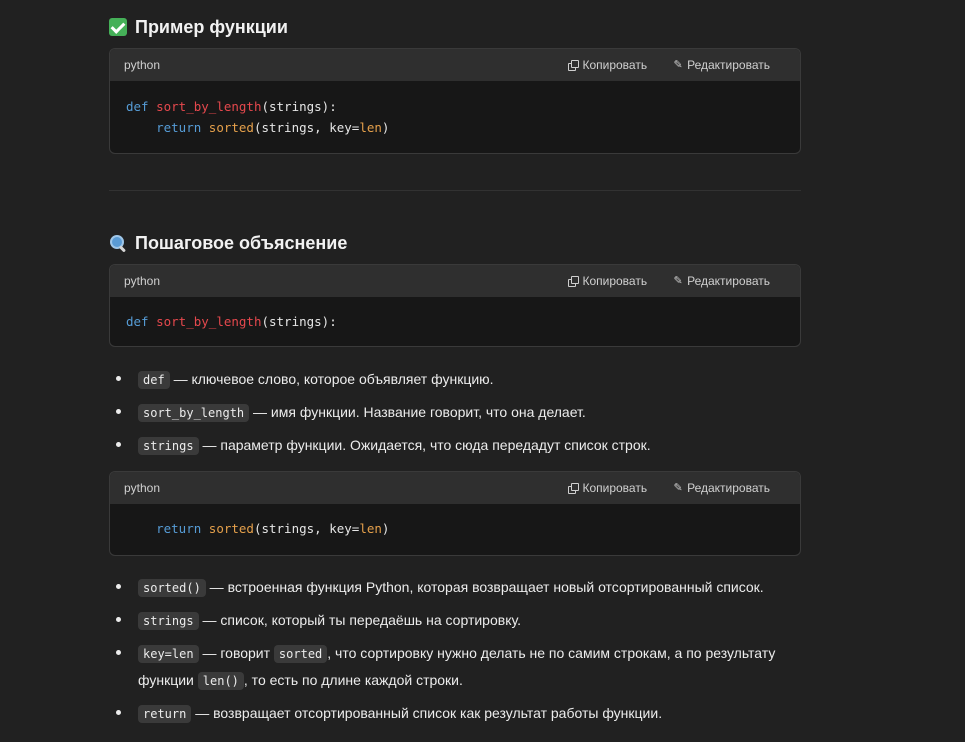 Image resolution: width=965 pixels, height=742 pixels. What do you see at coordinates (236, 653) in the screenshot?
I see `list-item-text: — говорит` at bounding box center [236, 653].